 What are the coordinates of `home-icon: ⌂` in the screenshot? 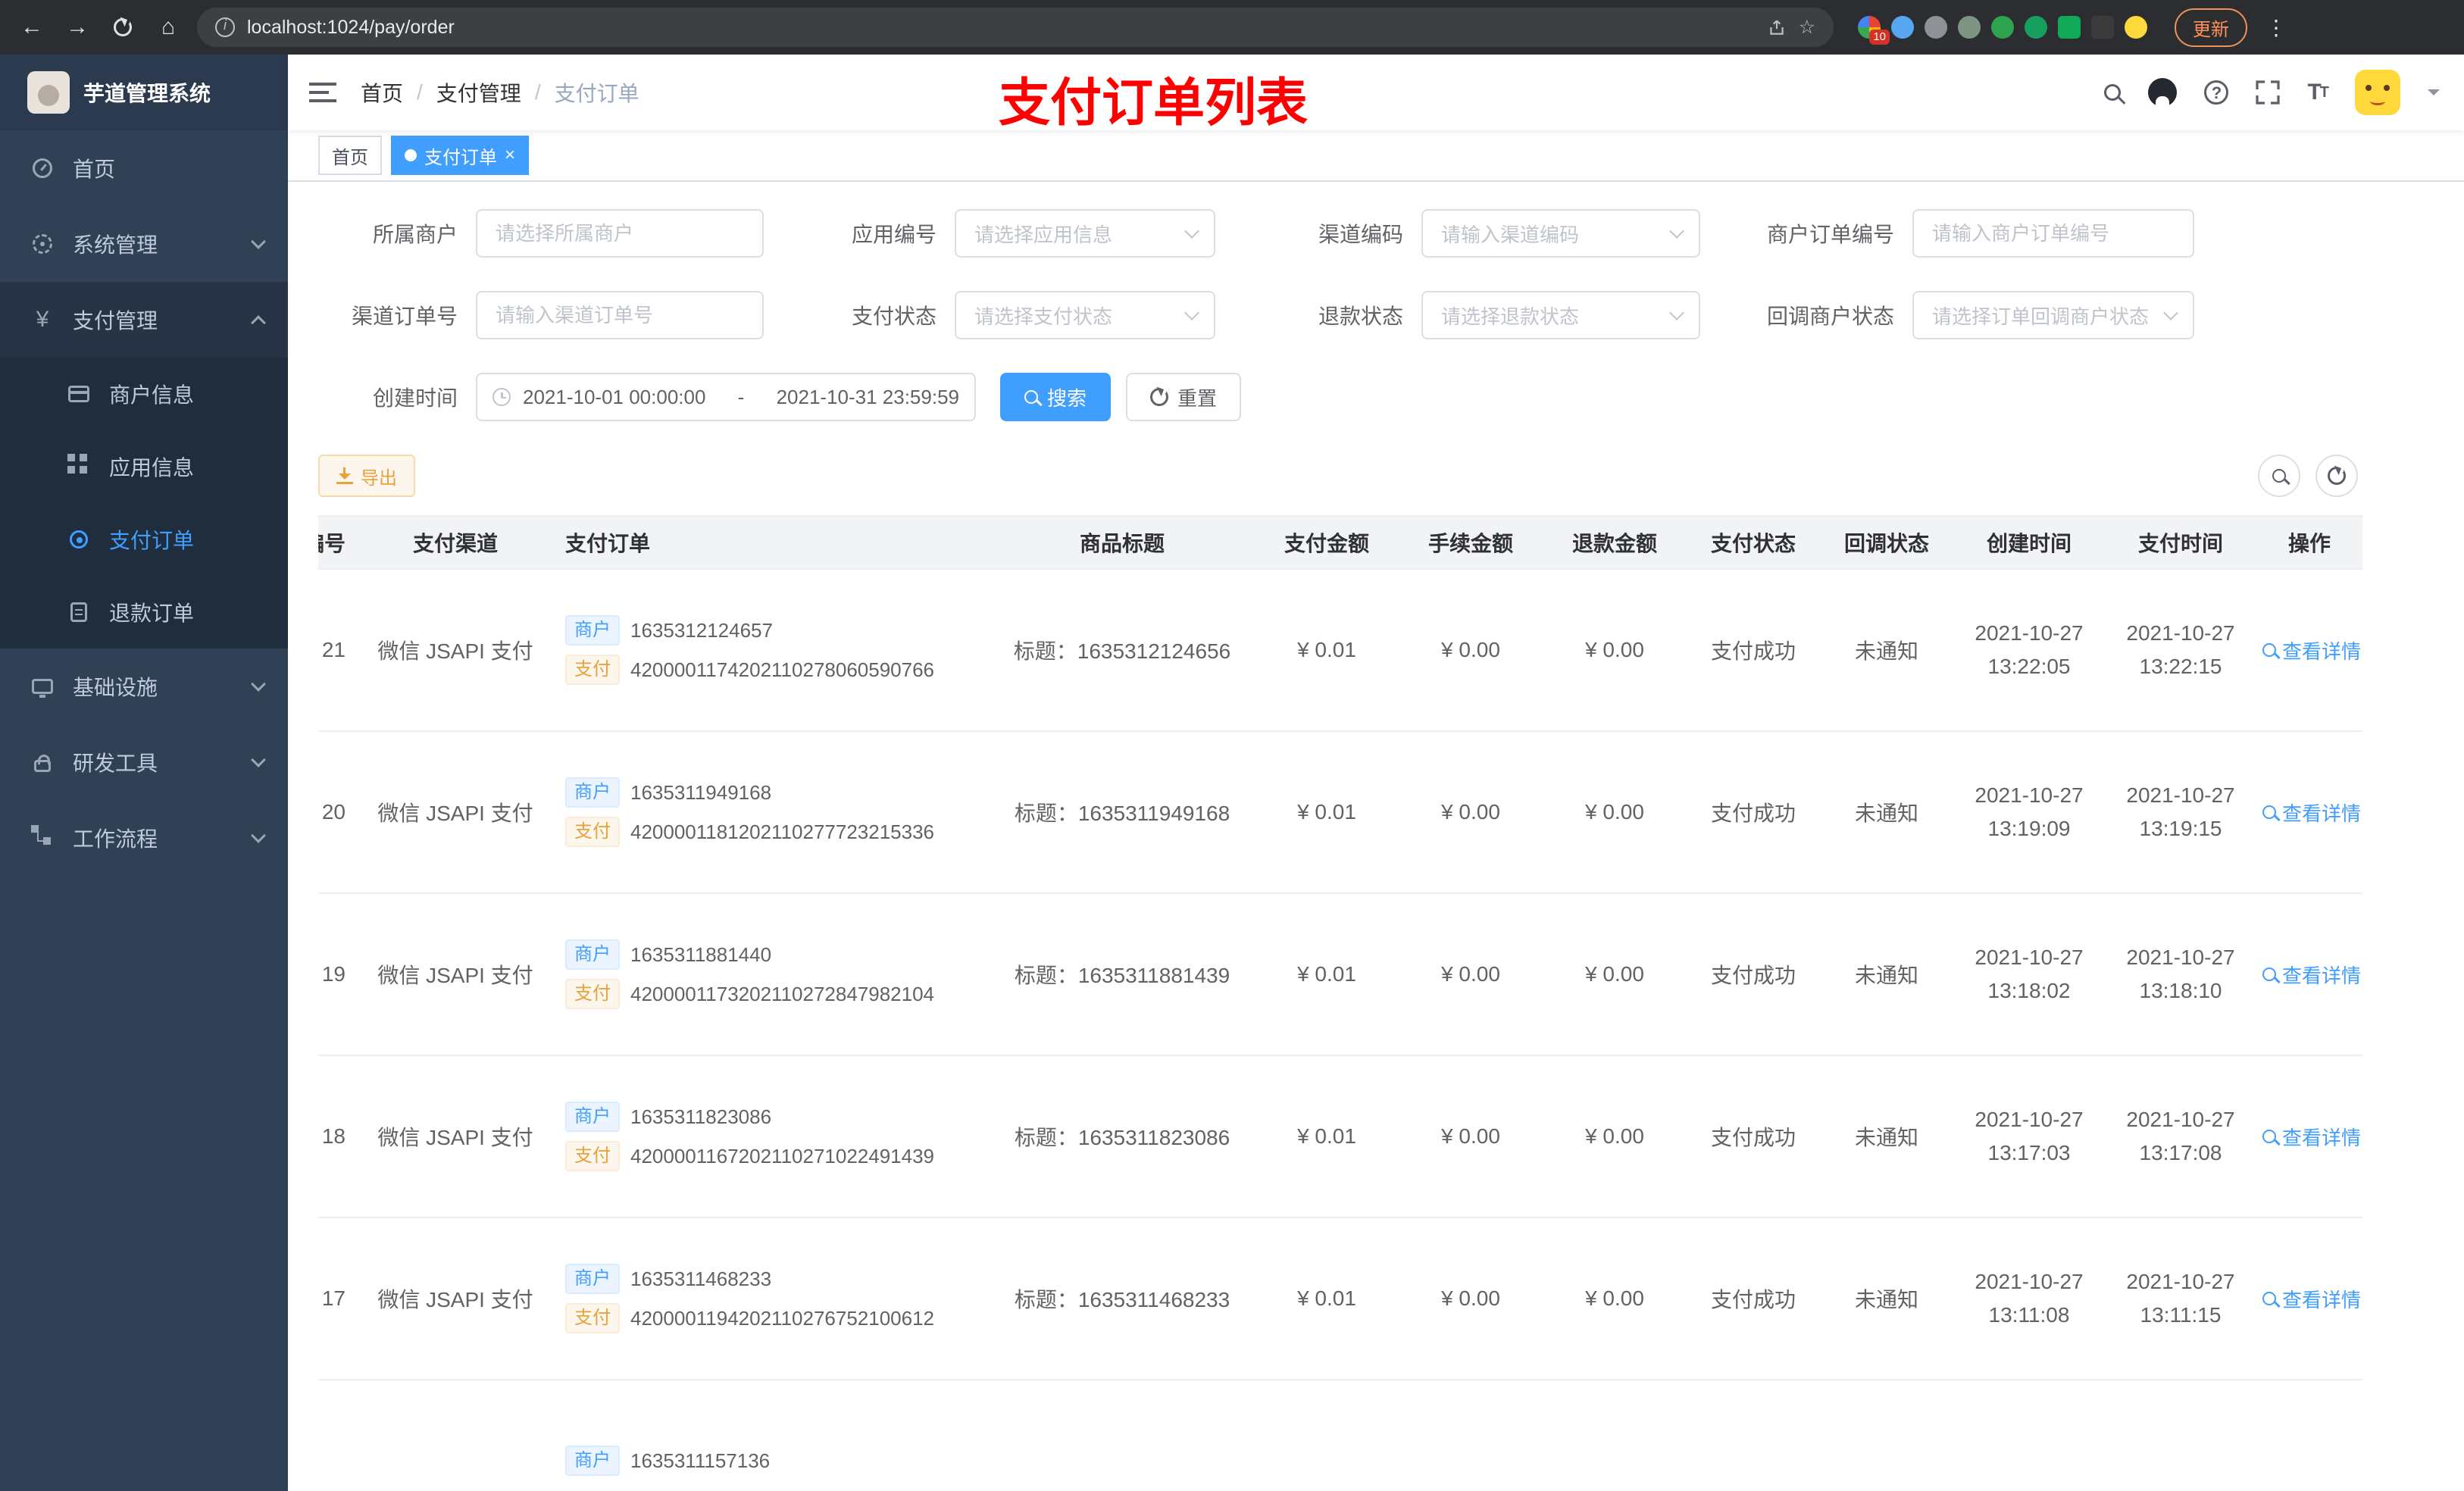 It's located at (168, 27).